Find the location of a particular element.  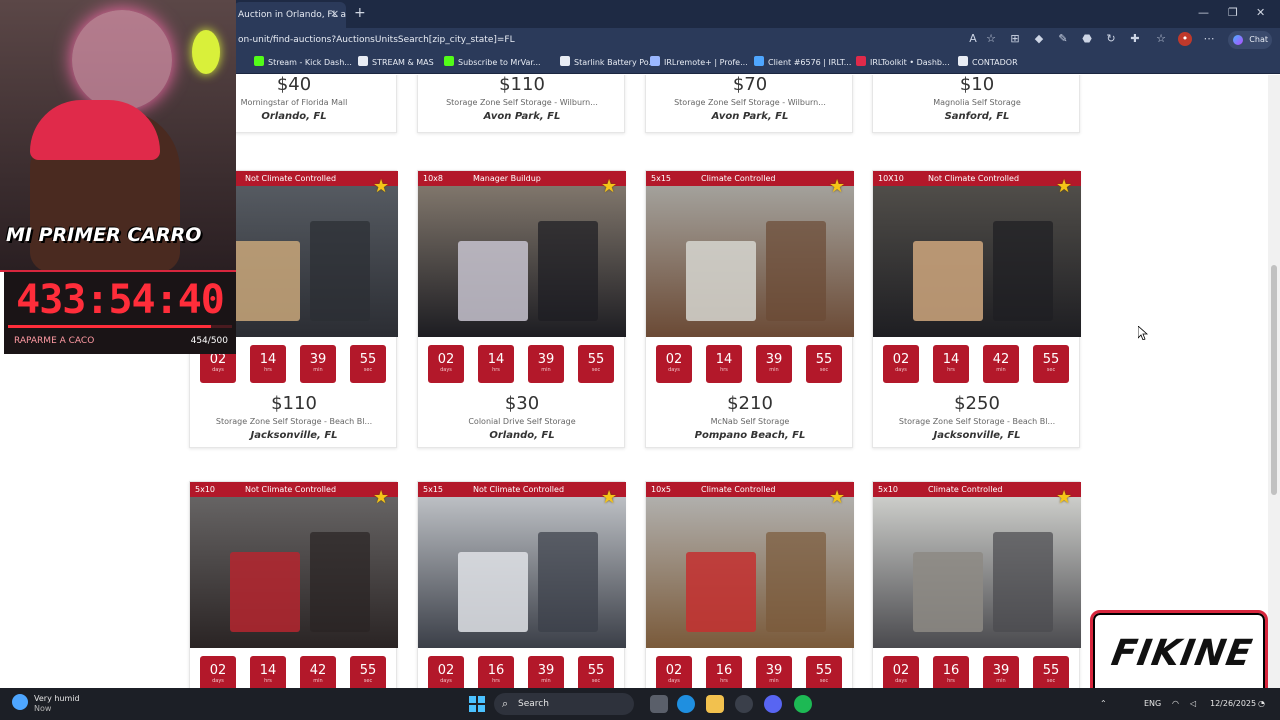

windows-start-icon is located at coordinates (477, 704).